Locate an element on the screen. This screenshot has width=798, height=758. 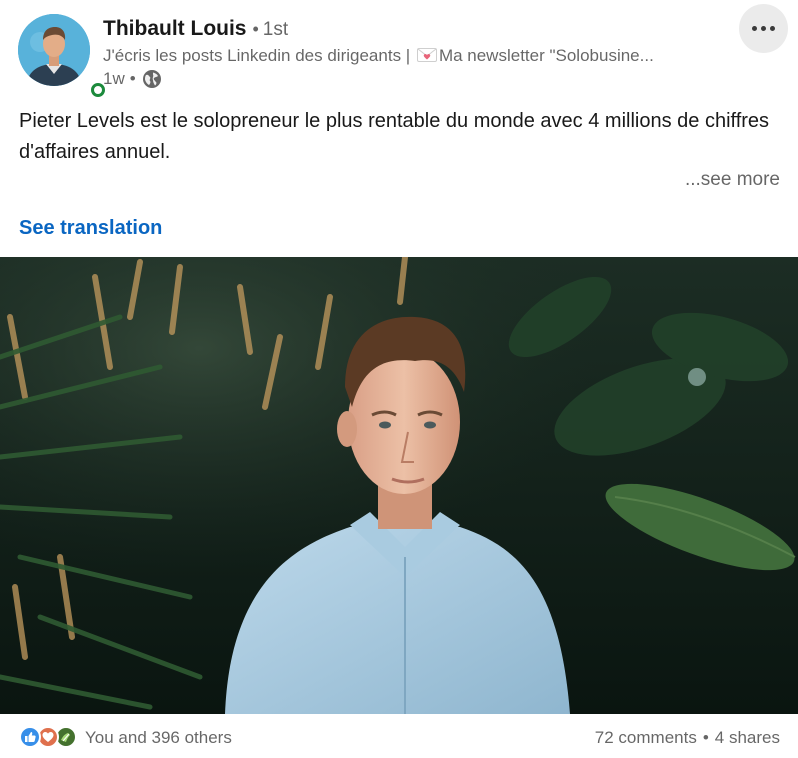
reactions-count: You and 396 others is located at coordinates (158, 738).